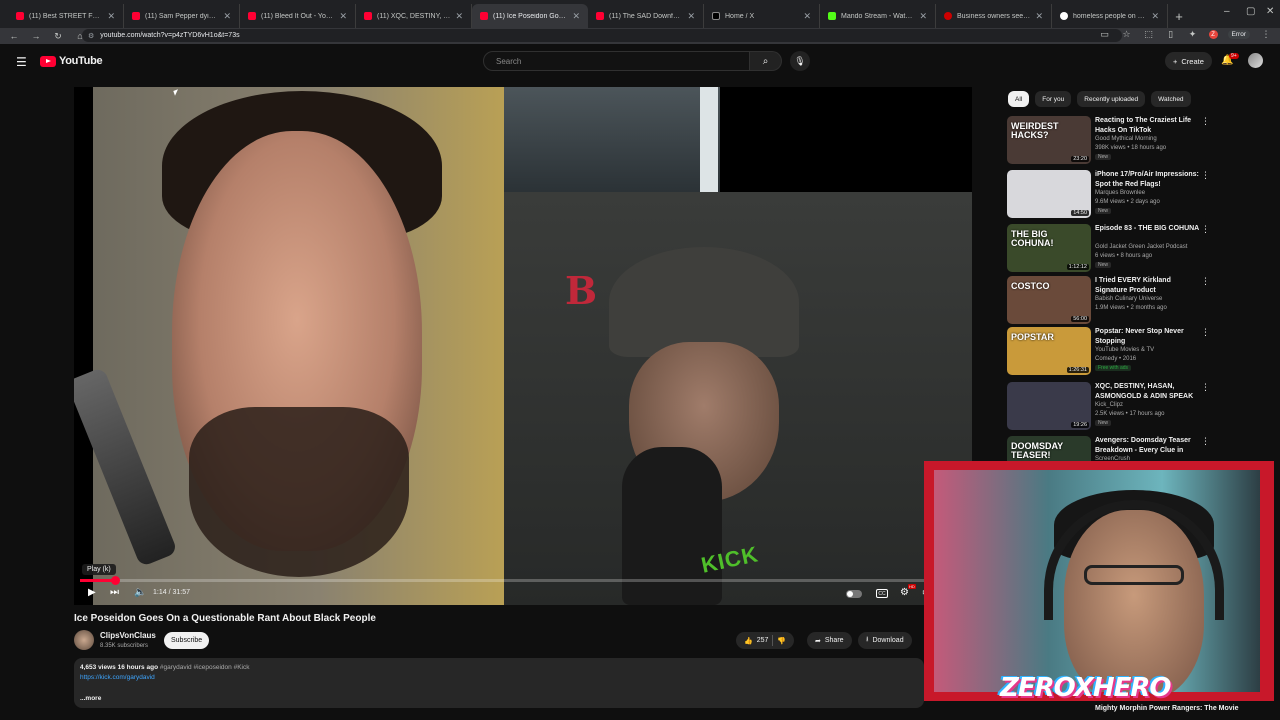  What do you see at coordinates (994, 16) in the screenshot?
I see `browser-tab: Business owners seek from re... ✕` at bounding box center [994, 16].